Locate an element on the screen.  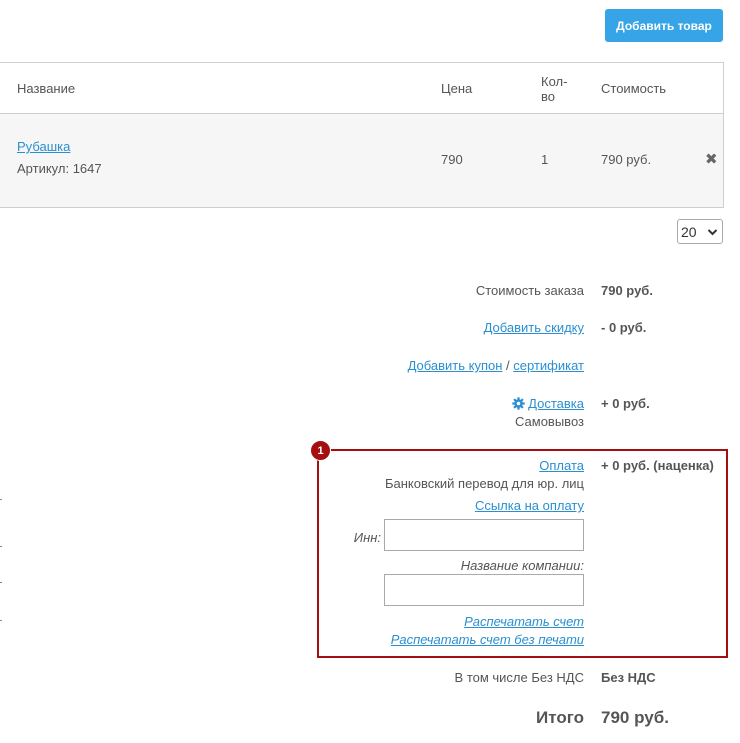
payment-value: + 0 руб. (наценка) is located at coordinates (657, 465).